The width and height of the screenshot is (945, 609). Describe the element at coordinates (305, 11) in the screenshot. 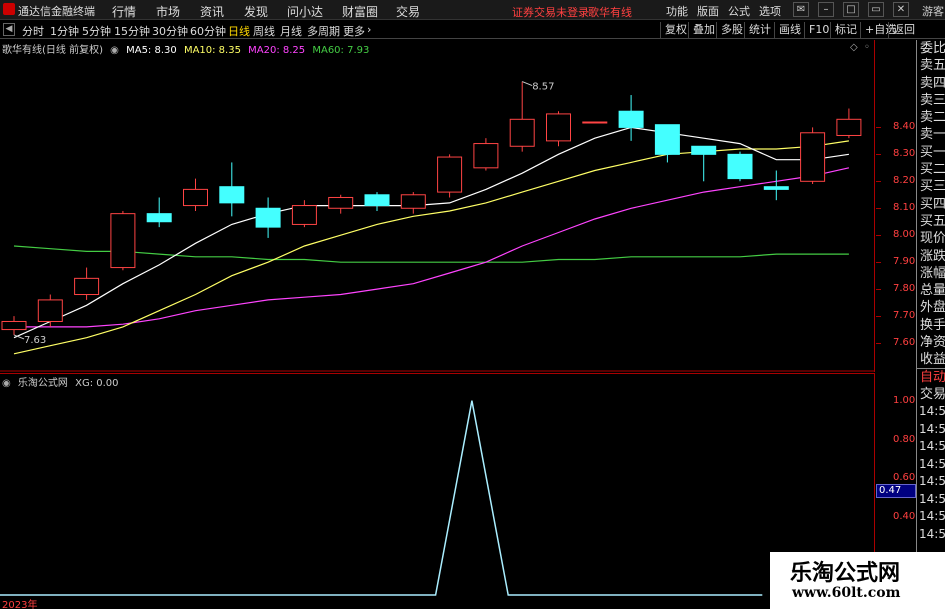

I see `menu-wenxiaoda: 问小达` at that location.